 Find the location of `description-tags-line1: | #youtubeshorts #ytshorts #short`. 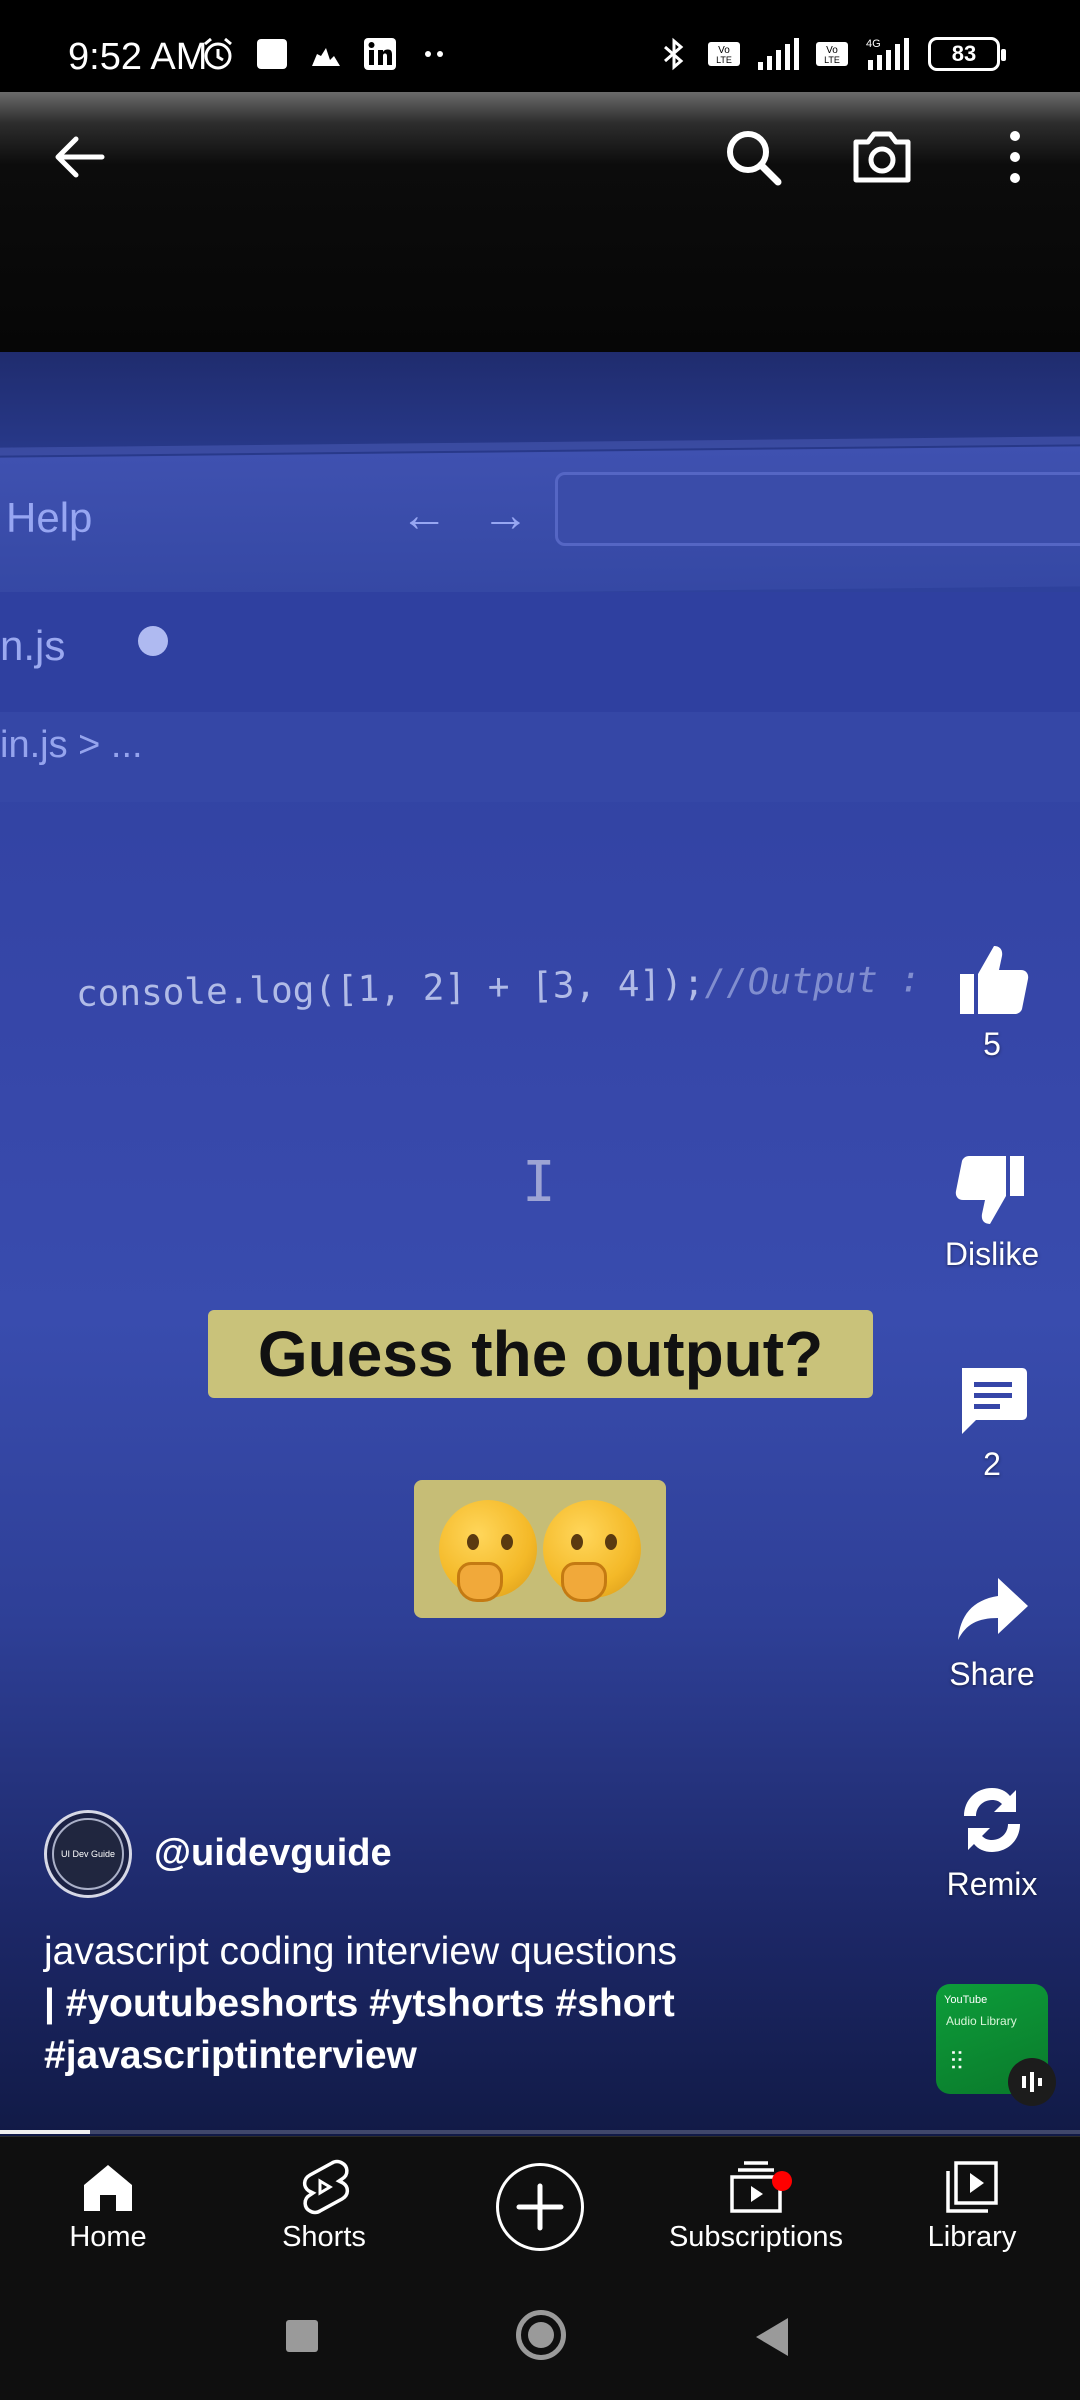

description-tags-line1: | #youtubeshorts #ytshorts #short is located at coordinates (359, 2003).